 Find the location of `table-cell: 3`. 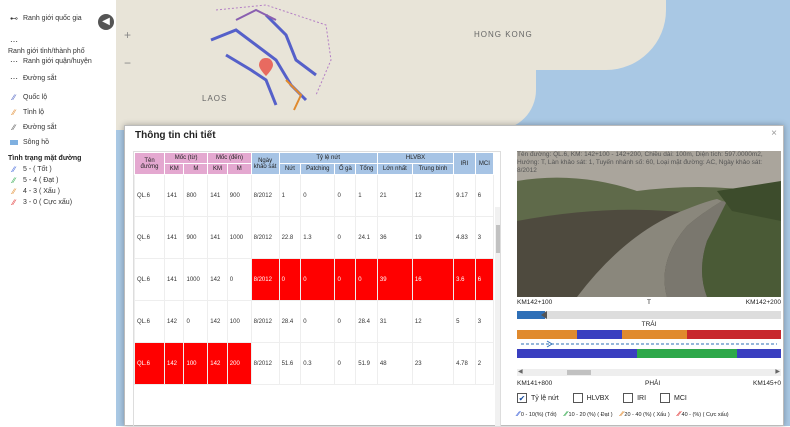

table-cell: 3 is located at coordinates (484, 237).